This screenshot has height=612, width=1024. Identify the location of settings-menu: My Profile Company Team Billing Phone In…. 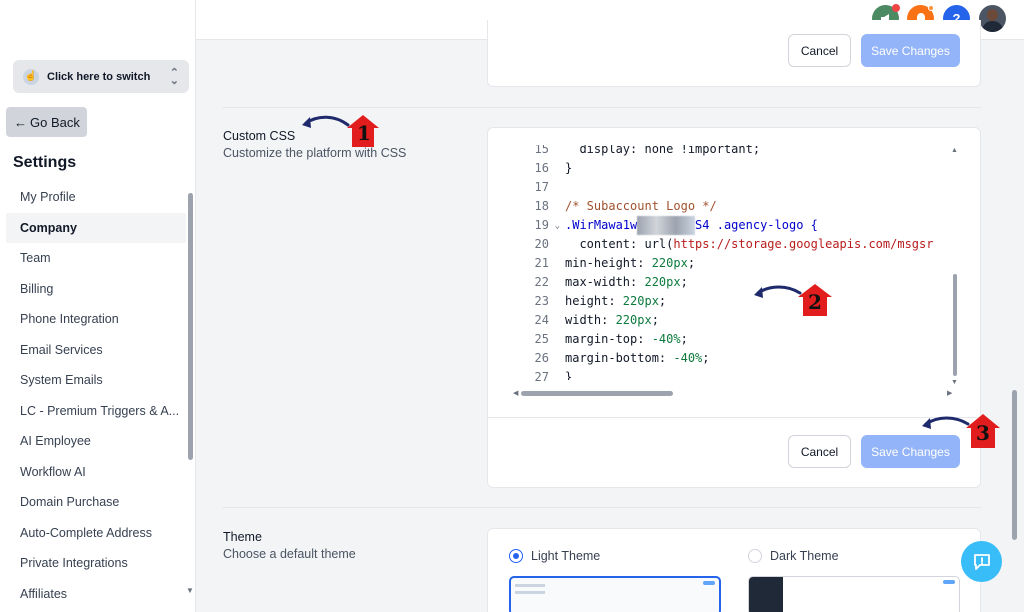
(96, 395).